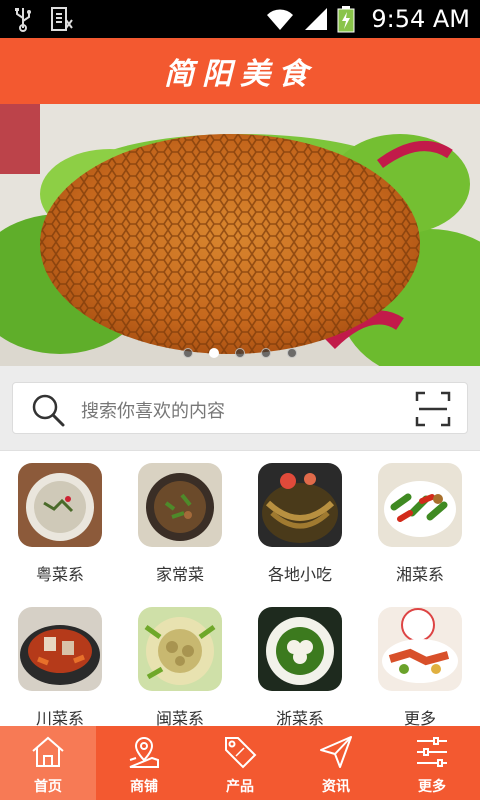 The height and width of the screenshot is (800, 480). I want to click on nav-shops: 商铺, so click(144, 763).